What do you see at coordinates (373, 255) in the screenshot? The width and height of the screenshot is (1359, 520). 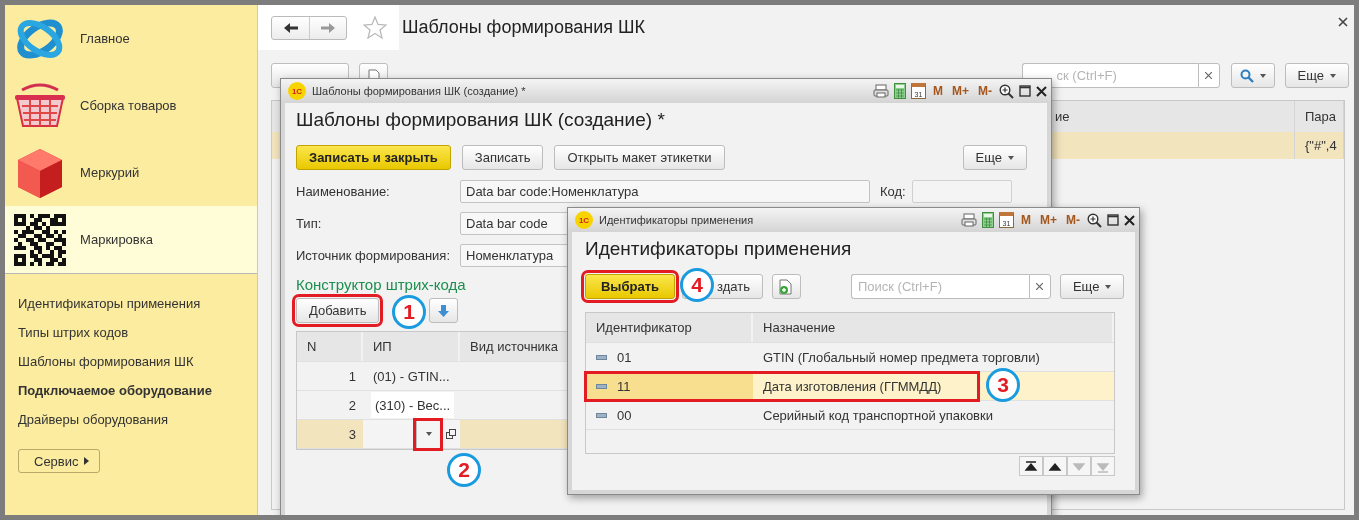 I see `field-label: Источник формирования:` at bounding box center [373, 255].